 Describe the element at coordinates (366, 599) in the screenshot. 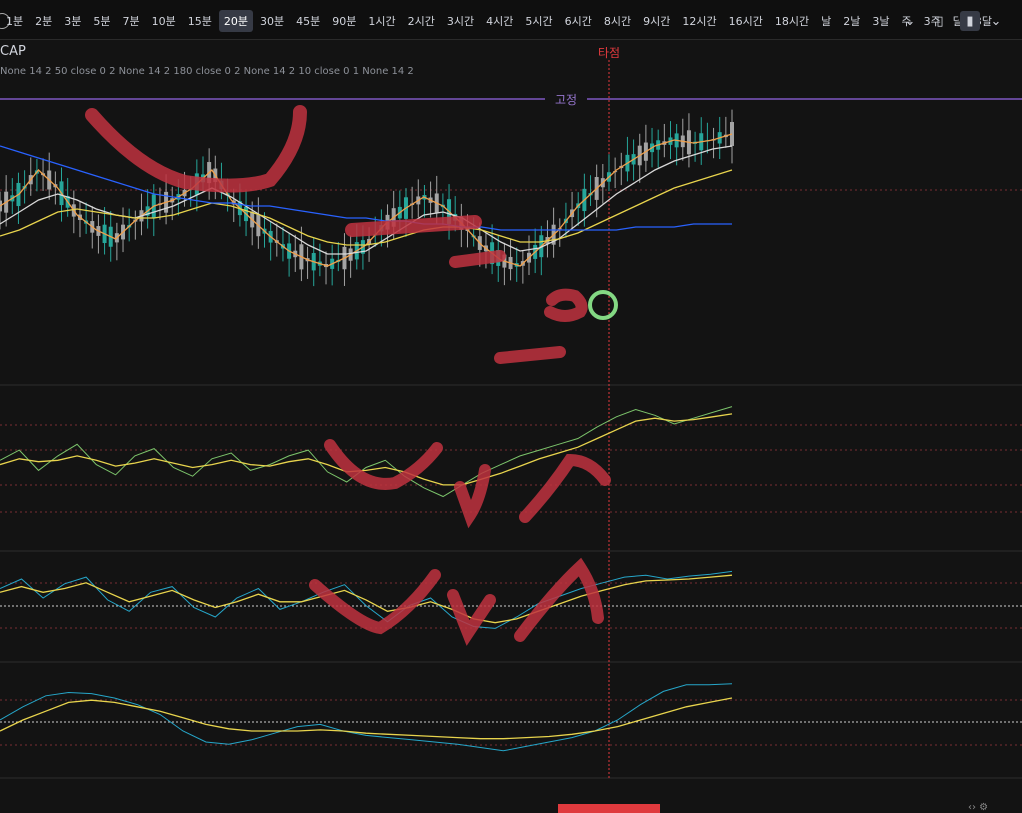

I see `oscillator-2-series-line` at that location.